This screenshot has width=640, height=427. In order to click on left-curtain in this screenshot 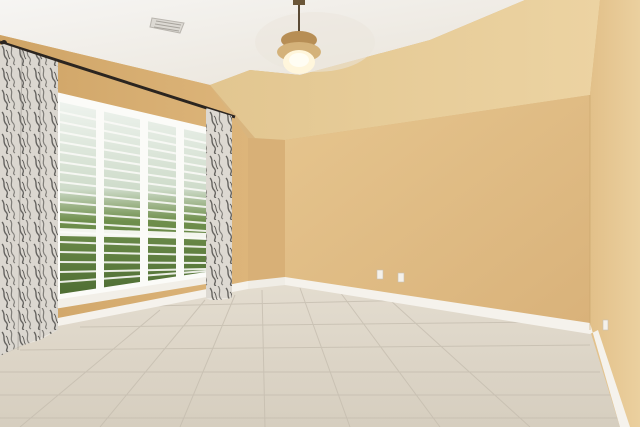, I will do `click(29, 200)`.